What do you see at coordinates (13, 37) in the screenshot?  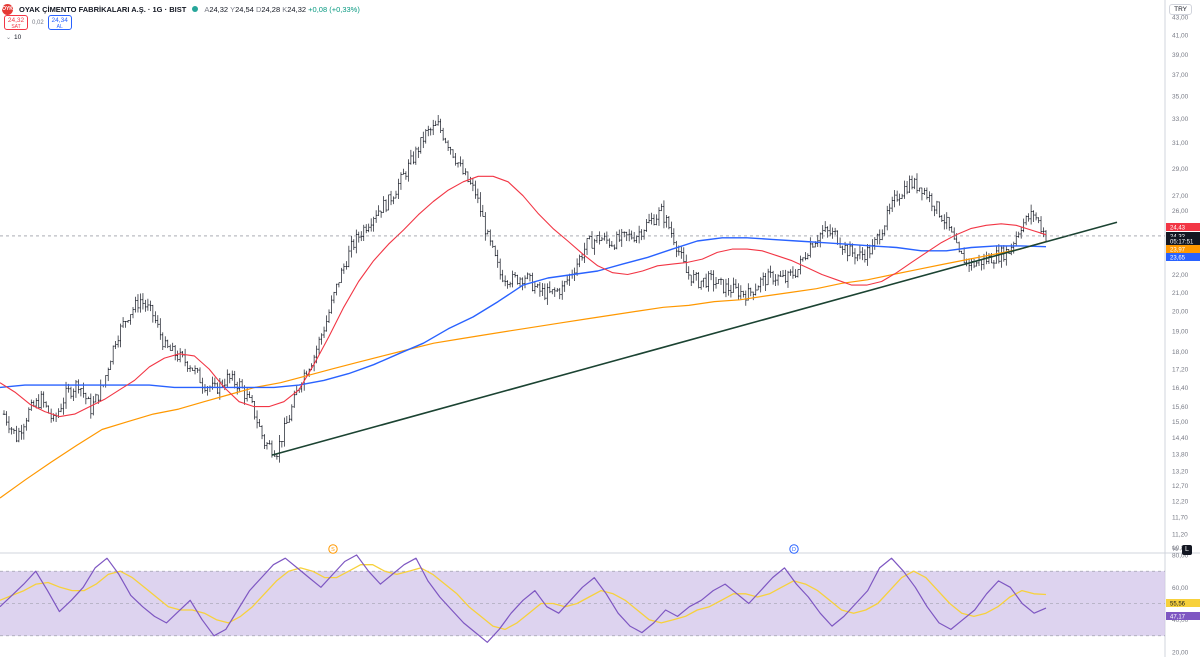 I see `indicators-toggle: ⌄ 10` at bounding box center [13, 37].